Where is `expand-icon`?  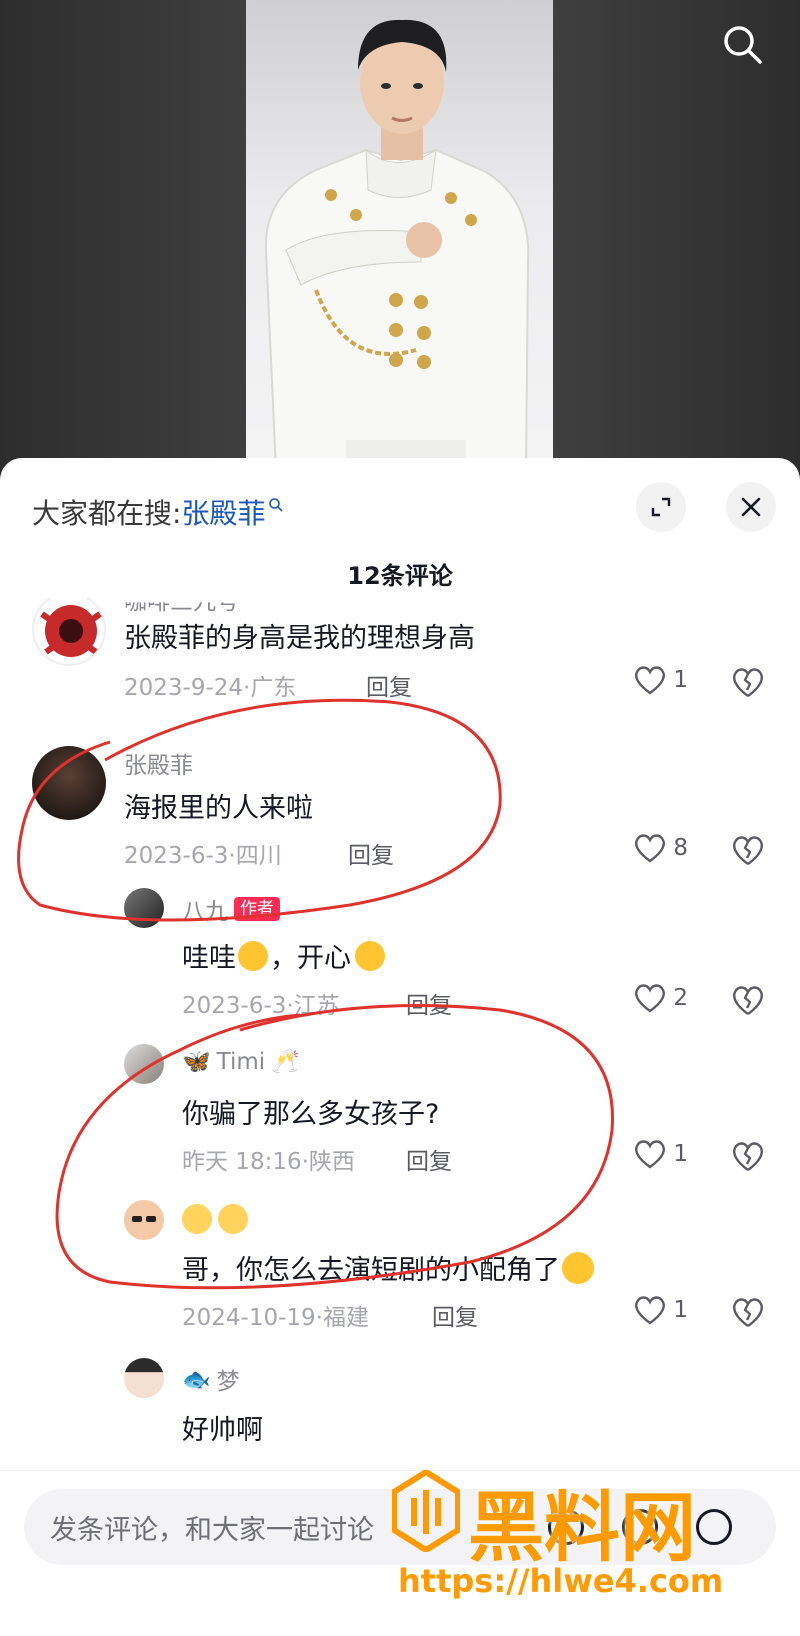 expand-icon is located at coordinates (661, 507).